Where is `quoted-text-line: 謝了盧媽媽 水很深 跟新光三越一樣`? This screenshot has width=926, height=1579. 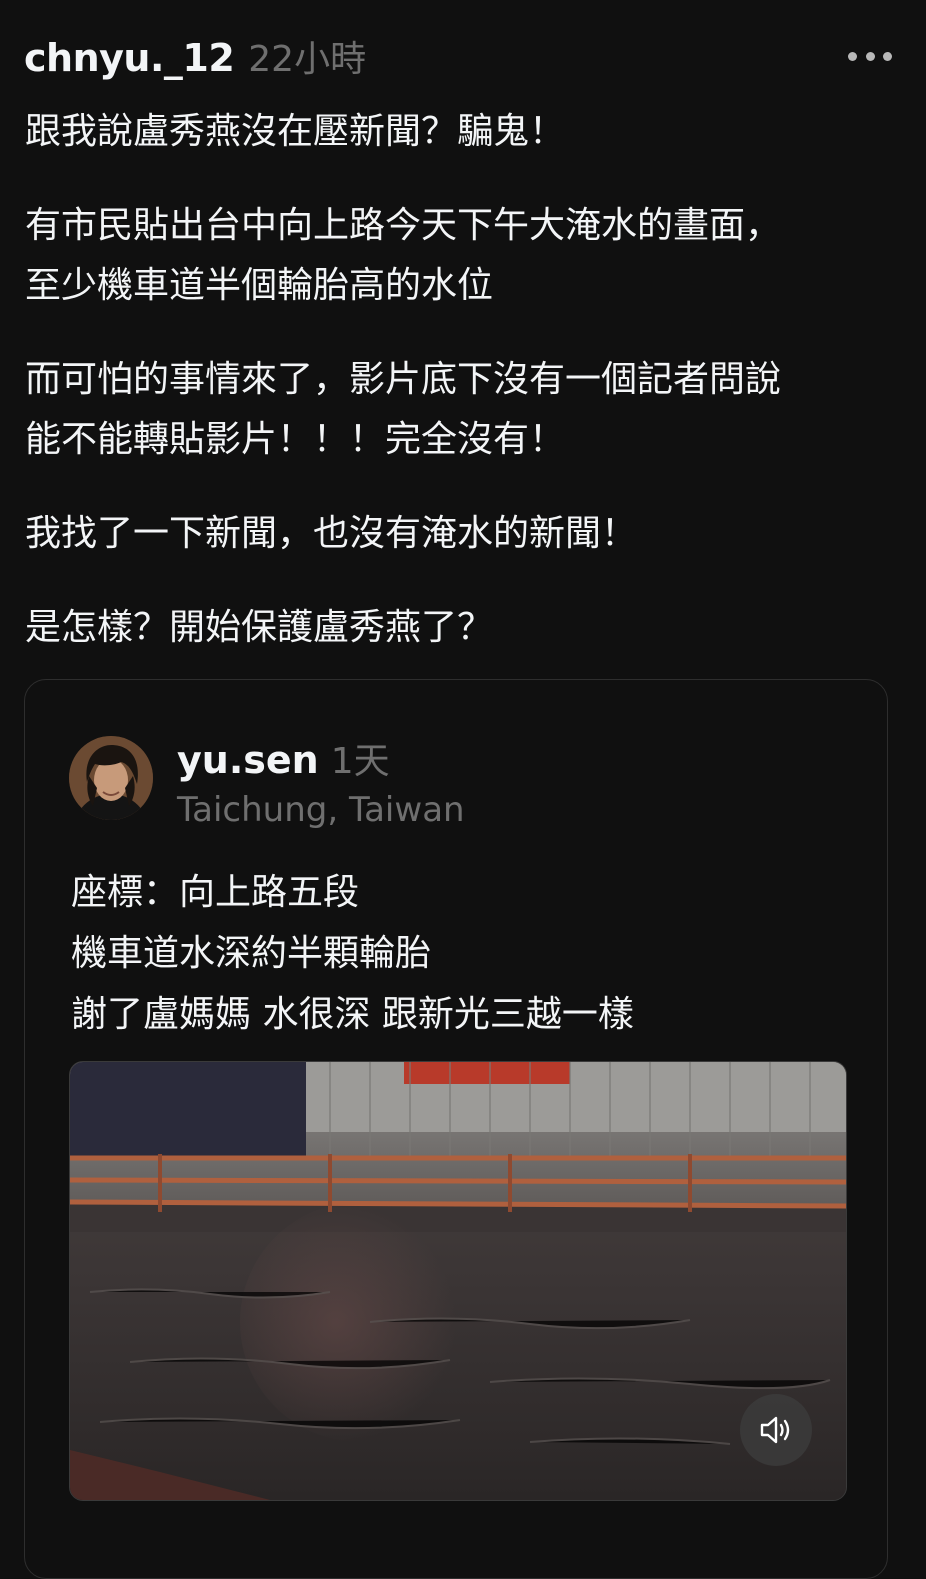
quoted-text-line: 謝了盧媽媽 水很深 跟新光三越一樣 is located at coordinates (352, 1014).